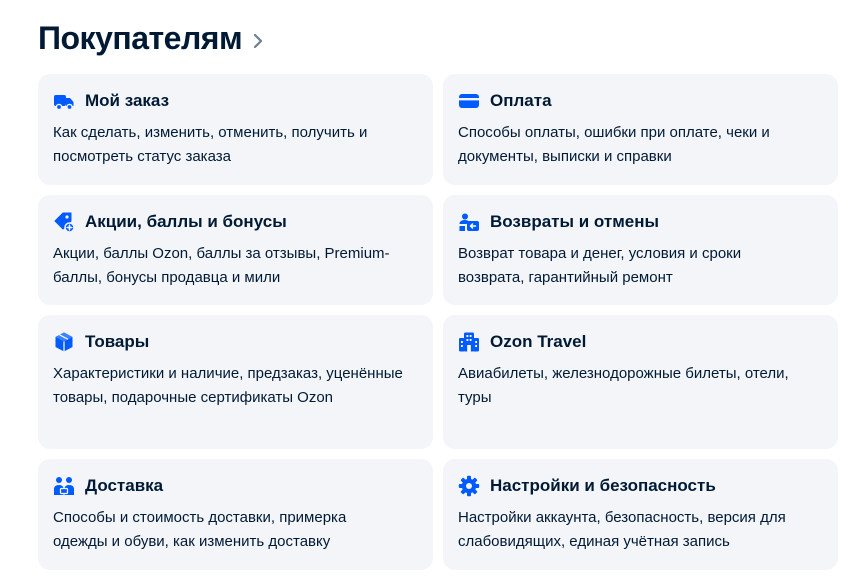 This screenshot has height=583, width=858. Describe the element at coordinates (64, 222) in the screenshot. I see `price-tag-plus-icon` at that location.